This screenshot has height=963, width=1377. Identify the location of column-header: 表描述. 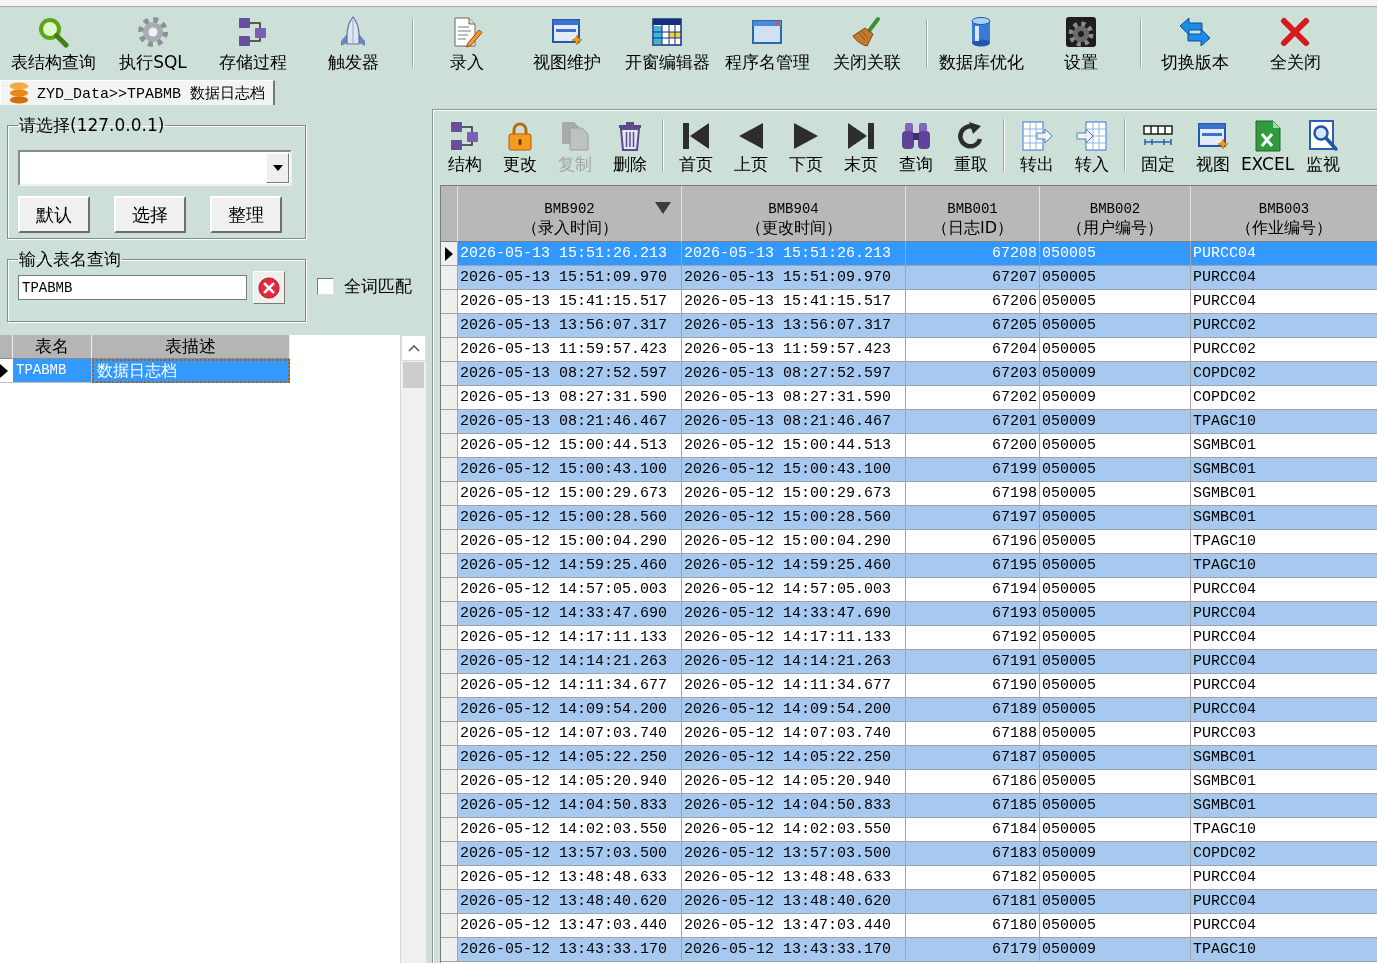
(191, 347).